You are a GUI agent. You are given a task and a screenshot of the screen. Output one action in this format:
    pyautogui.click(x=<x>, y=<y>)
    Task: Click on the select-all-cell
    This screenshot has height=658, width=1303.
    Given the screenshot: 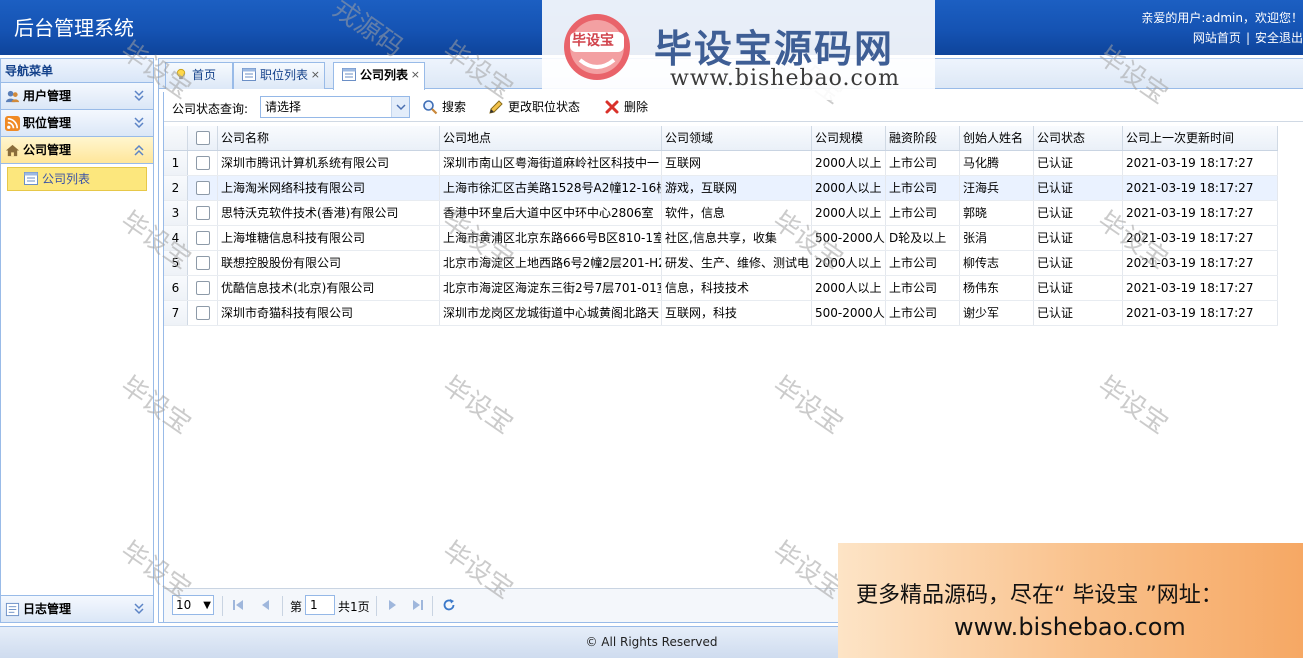 What is the action you would take?
    pyautogui.click(x=203, y=138)
    